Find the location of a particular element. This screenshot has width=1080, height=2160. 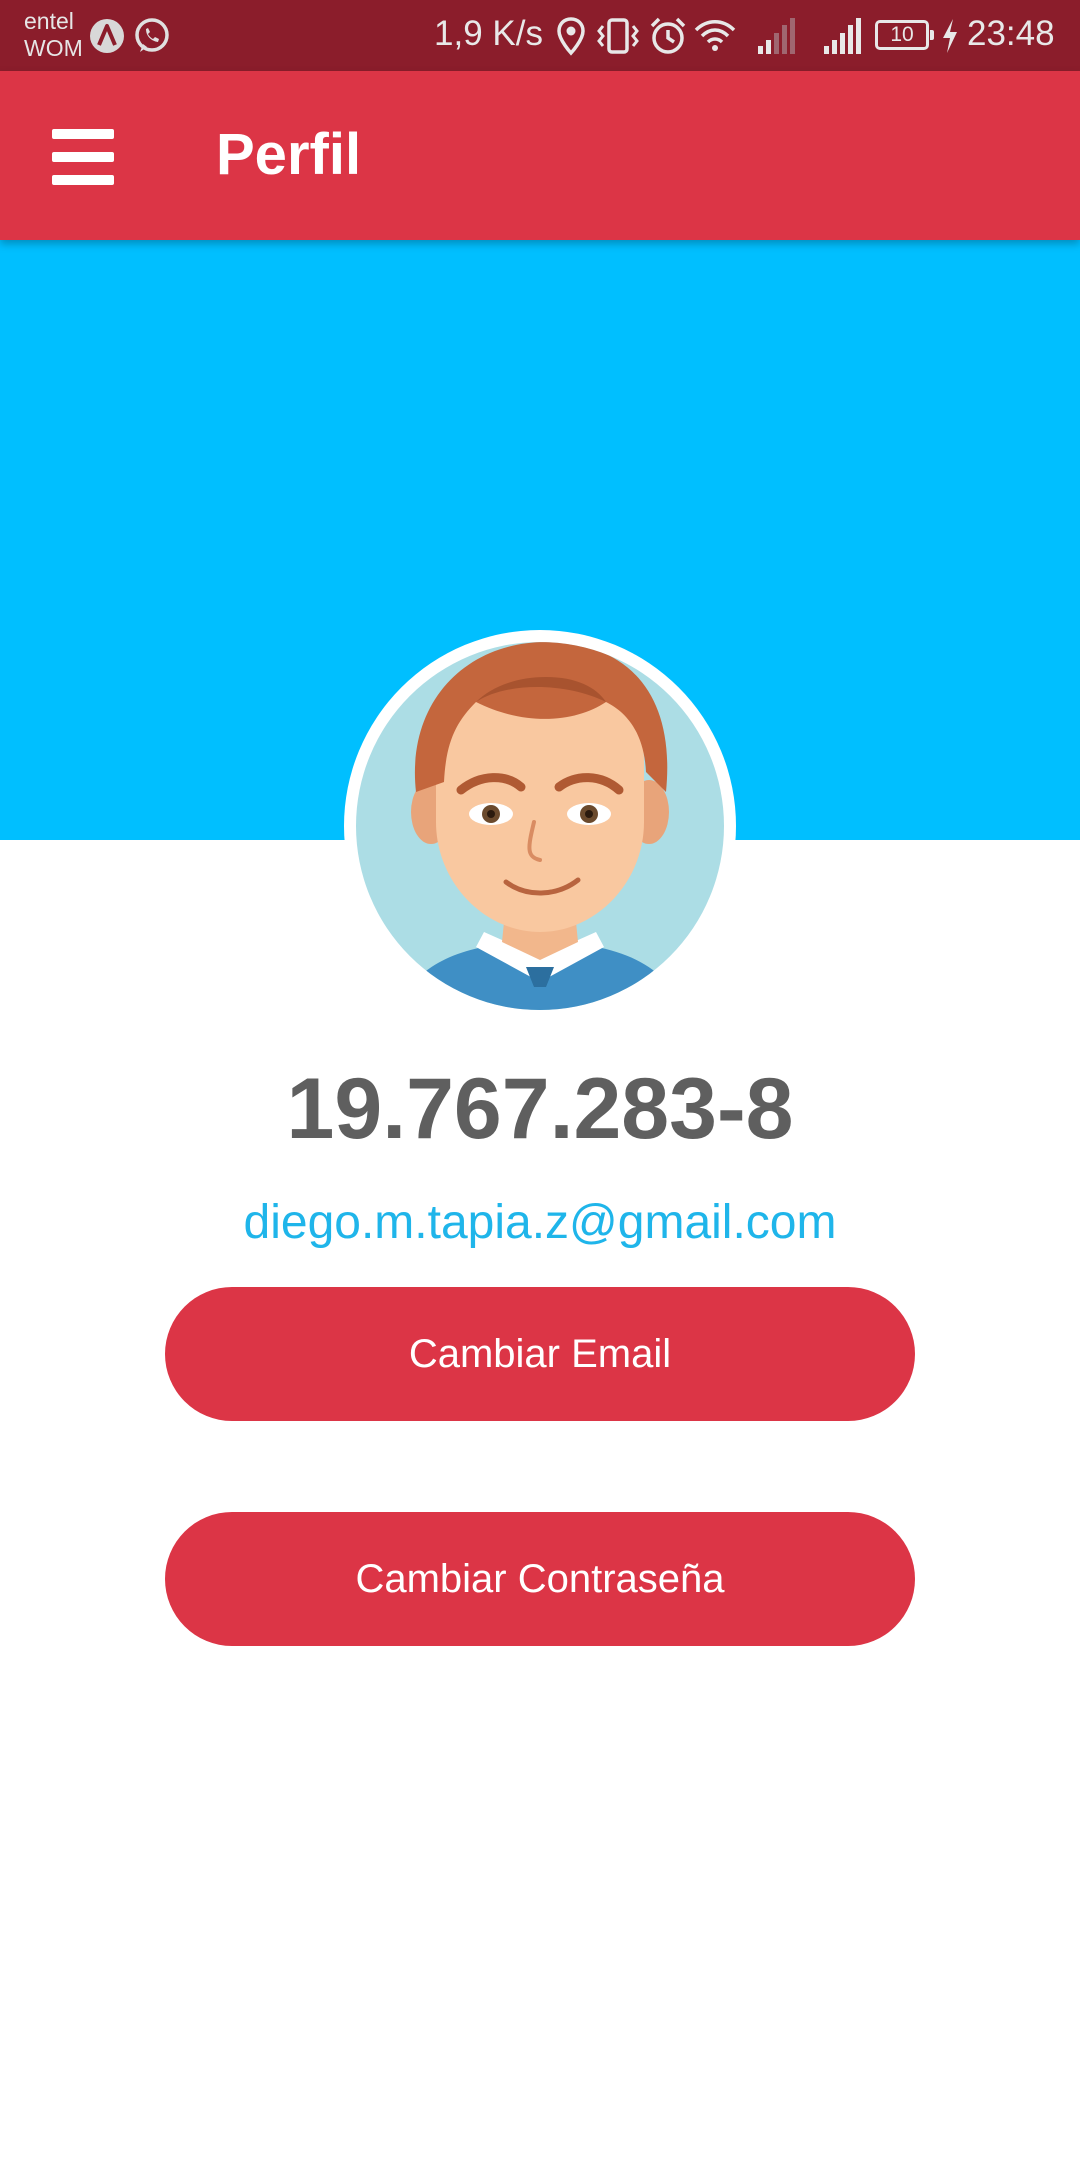

app-a-icon is located at coordinates (107, 36).